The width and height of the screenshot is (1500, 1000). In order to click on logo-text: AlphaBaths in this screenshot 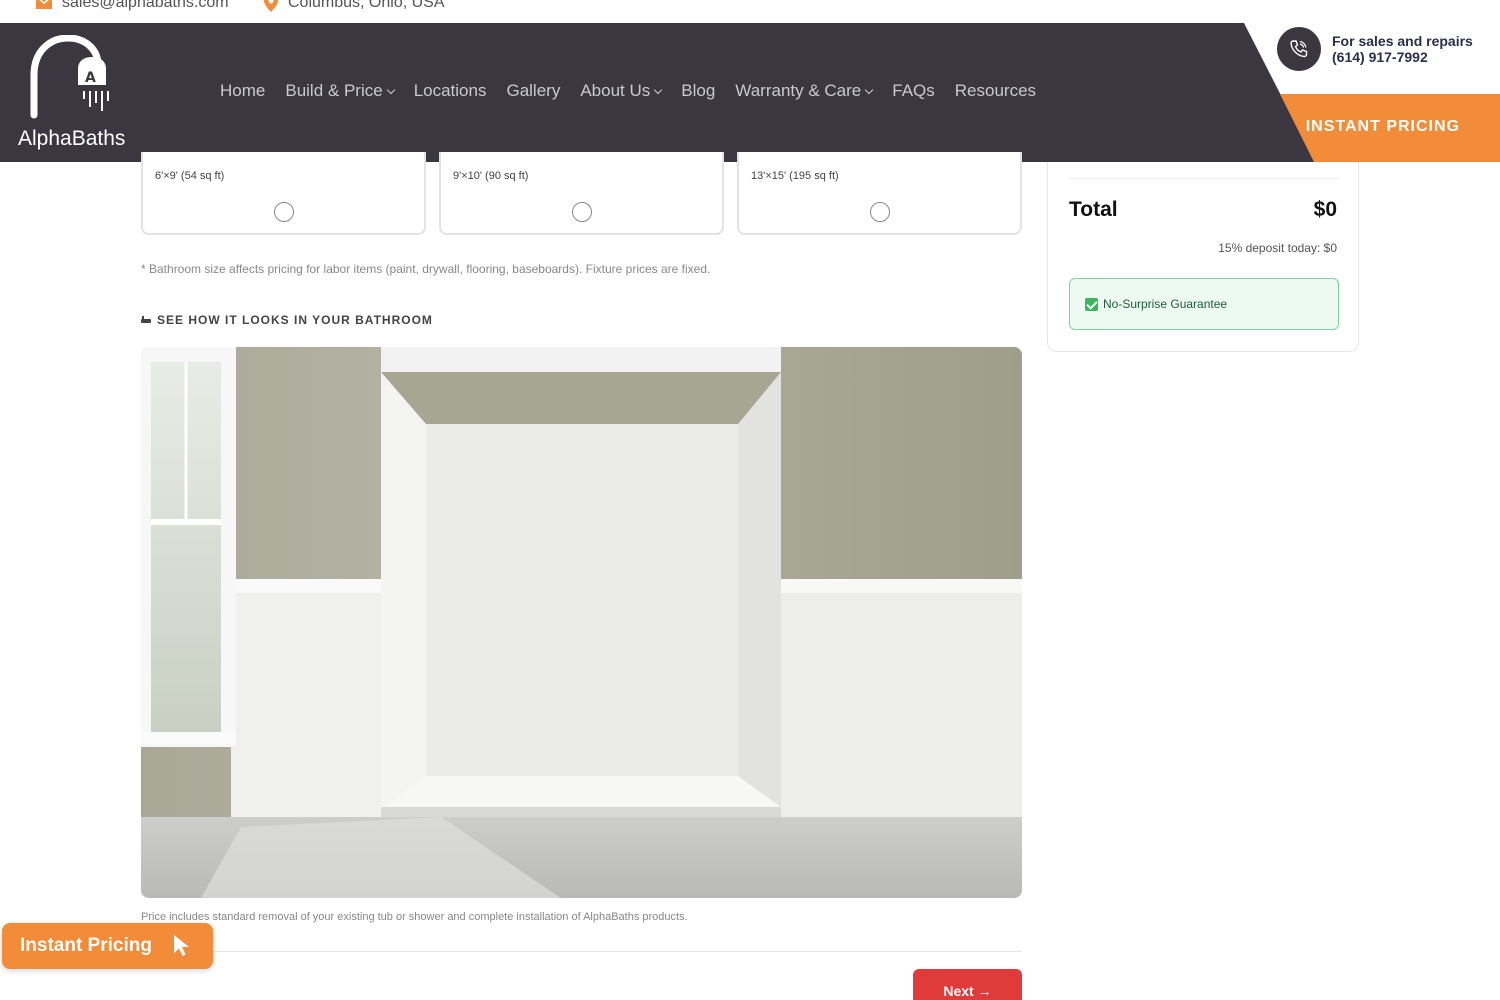, I will do `click(72, 138)`.